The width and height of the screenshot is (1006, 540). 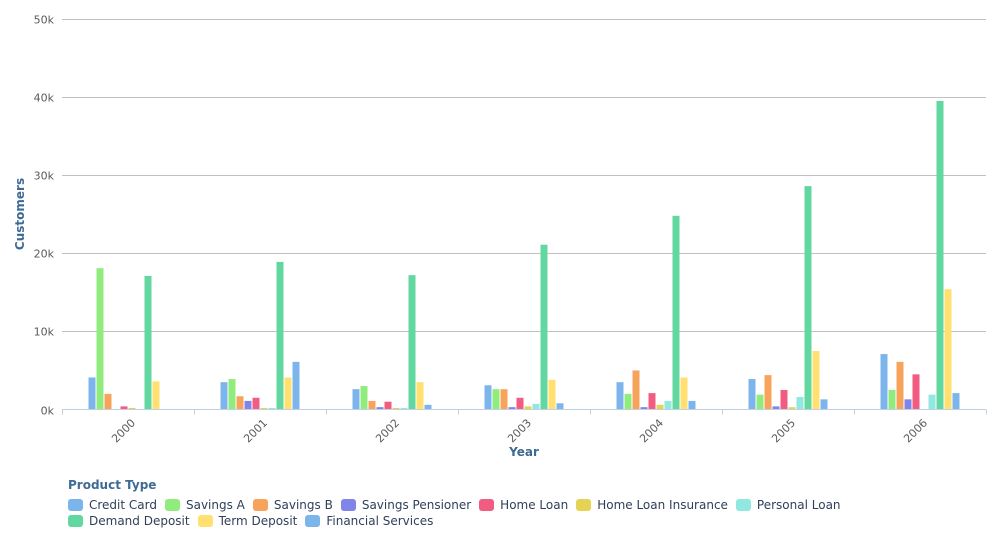 What do you see at coordinates (420, 396) in the screenshot?
I see `bar-term-deposit-2002` at bounding box center [420, 396].